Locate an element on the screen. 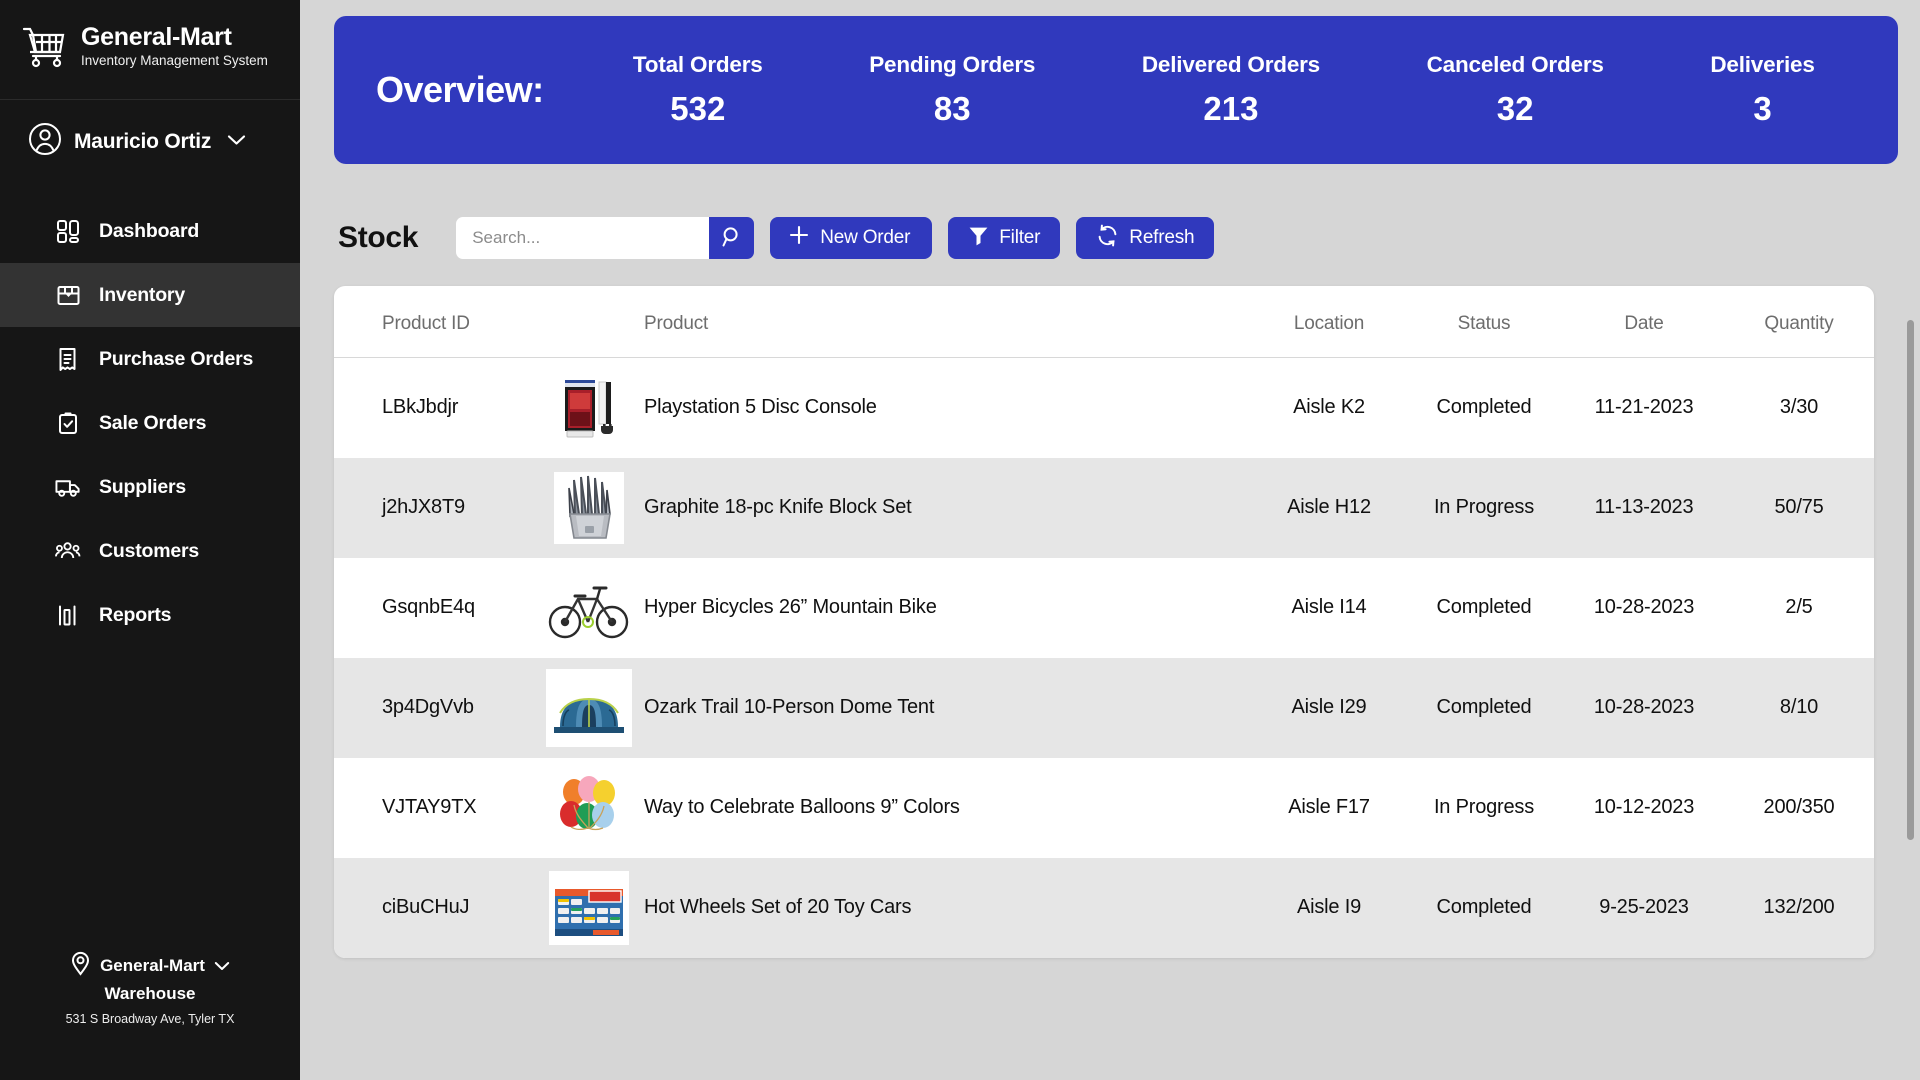 The width and height of the screenshot is (1920, 1080). knife-block-thumb is located at coordinates (589, 508).